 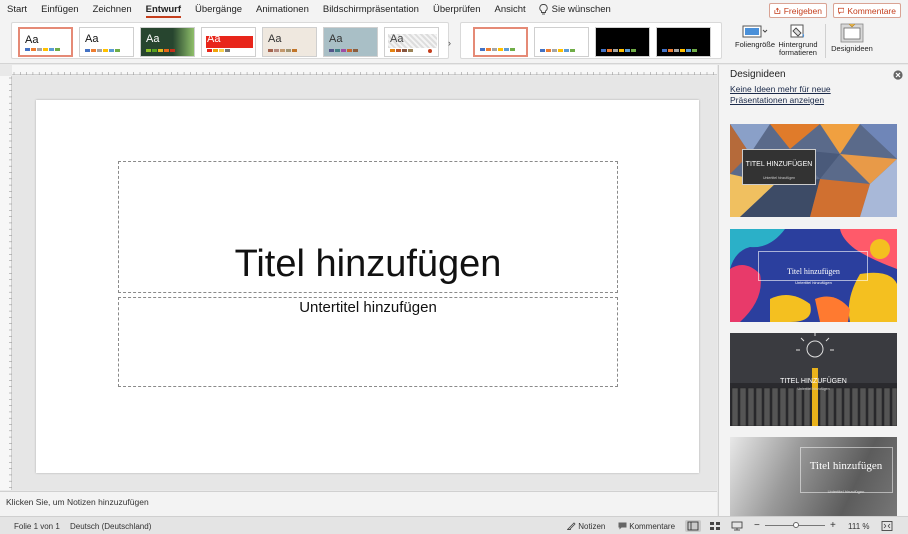 I want to click on normal-view-icon, so click(x=693, y=526).